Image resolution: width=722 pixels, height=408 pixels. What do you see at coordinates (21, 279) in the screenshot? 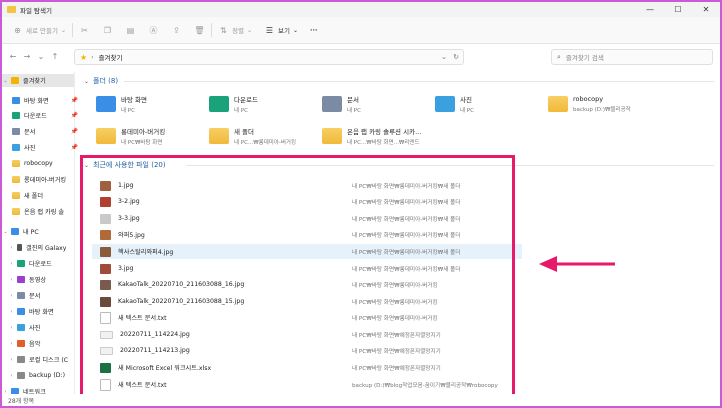
I see `video-icon` at bounding box center [21, 279].